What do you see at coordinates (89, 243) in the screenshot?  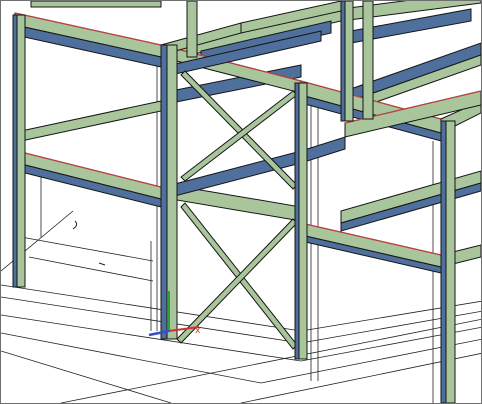 I see `grid-markers` at bounding box center [89, 243].